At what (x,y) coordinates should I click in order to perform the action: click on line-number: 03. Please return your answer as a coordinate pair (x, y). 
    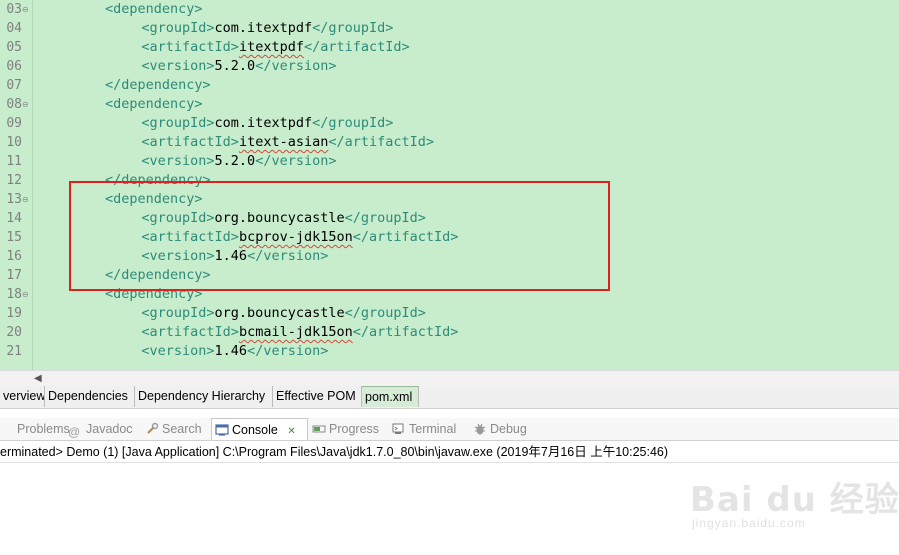
    Looking at the image, I should click on (14, 9).